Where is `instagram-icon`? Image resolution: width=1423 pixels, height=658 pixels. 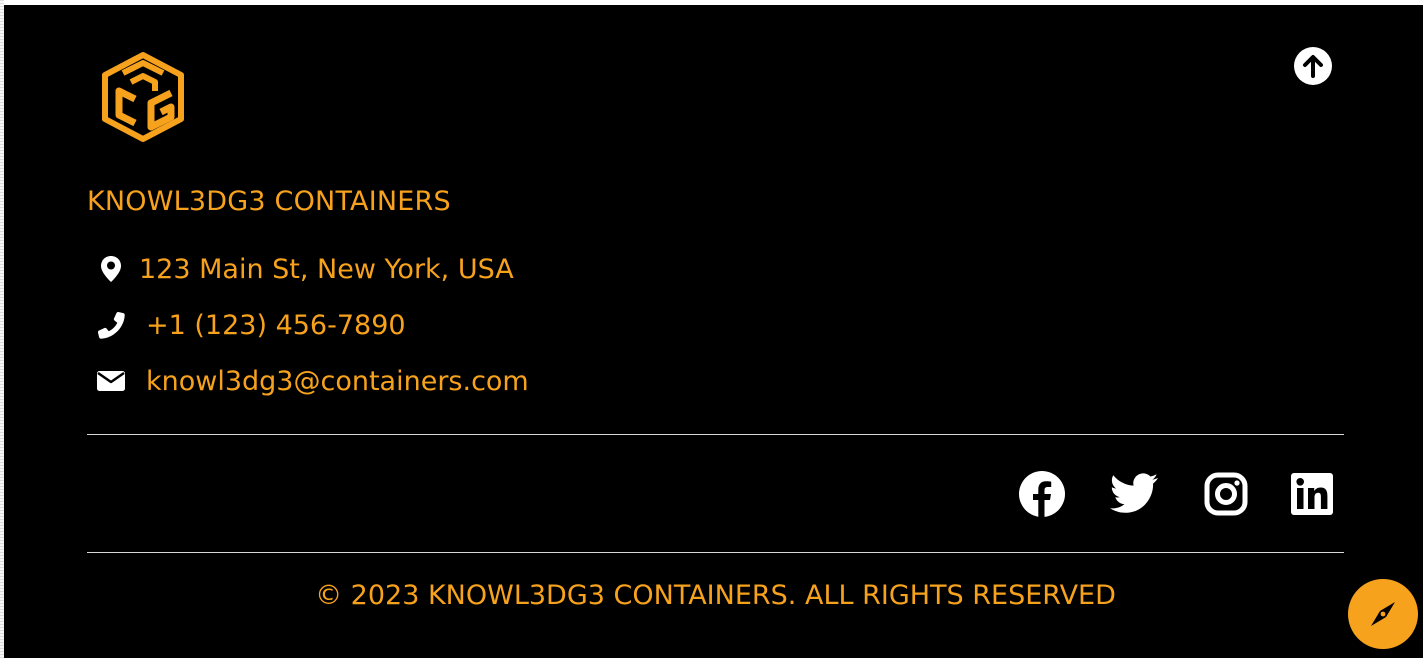 instagram-icon is located at coordinates (1226, 494).